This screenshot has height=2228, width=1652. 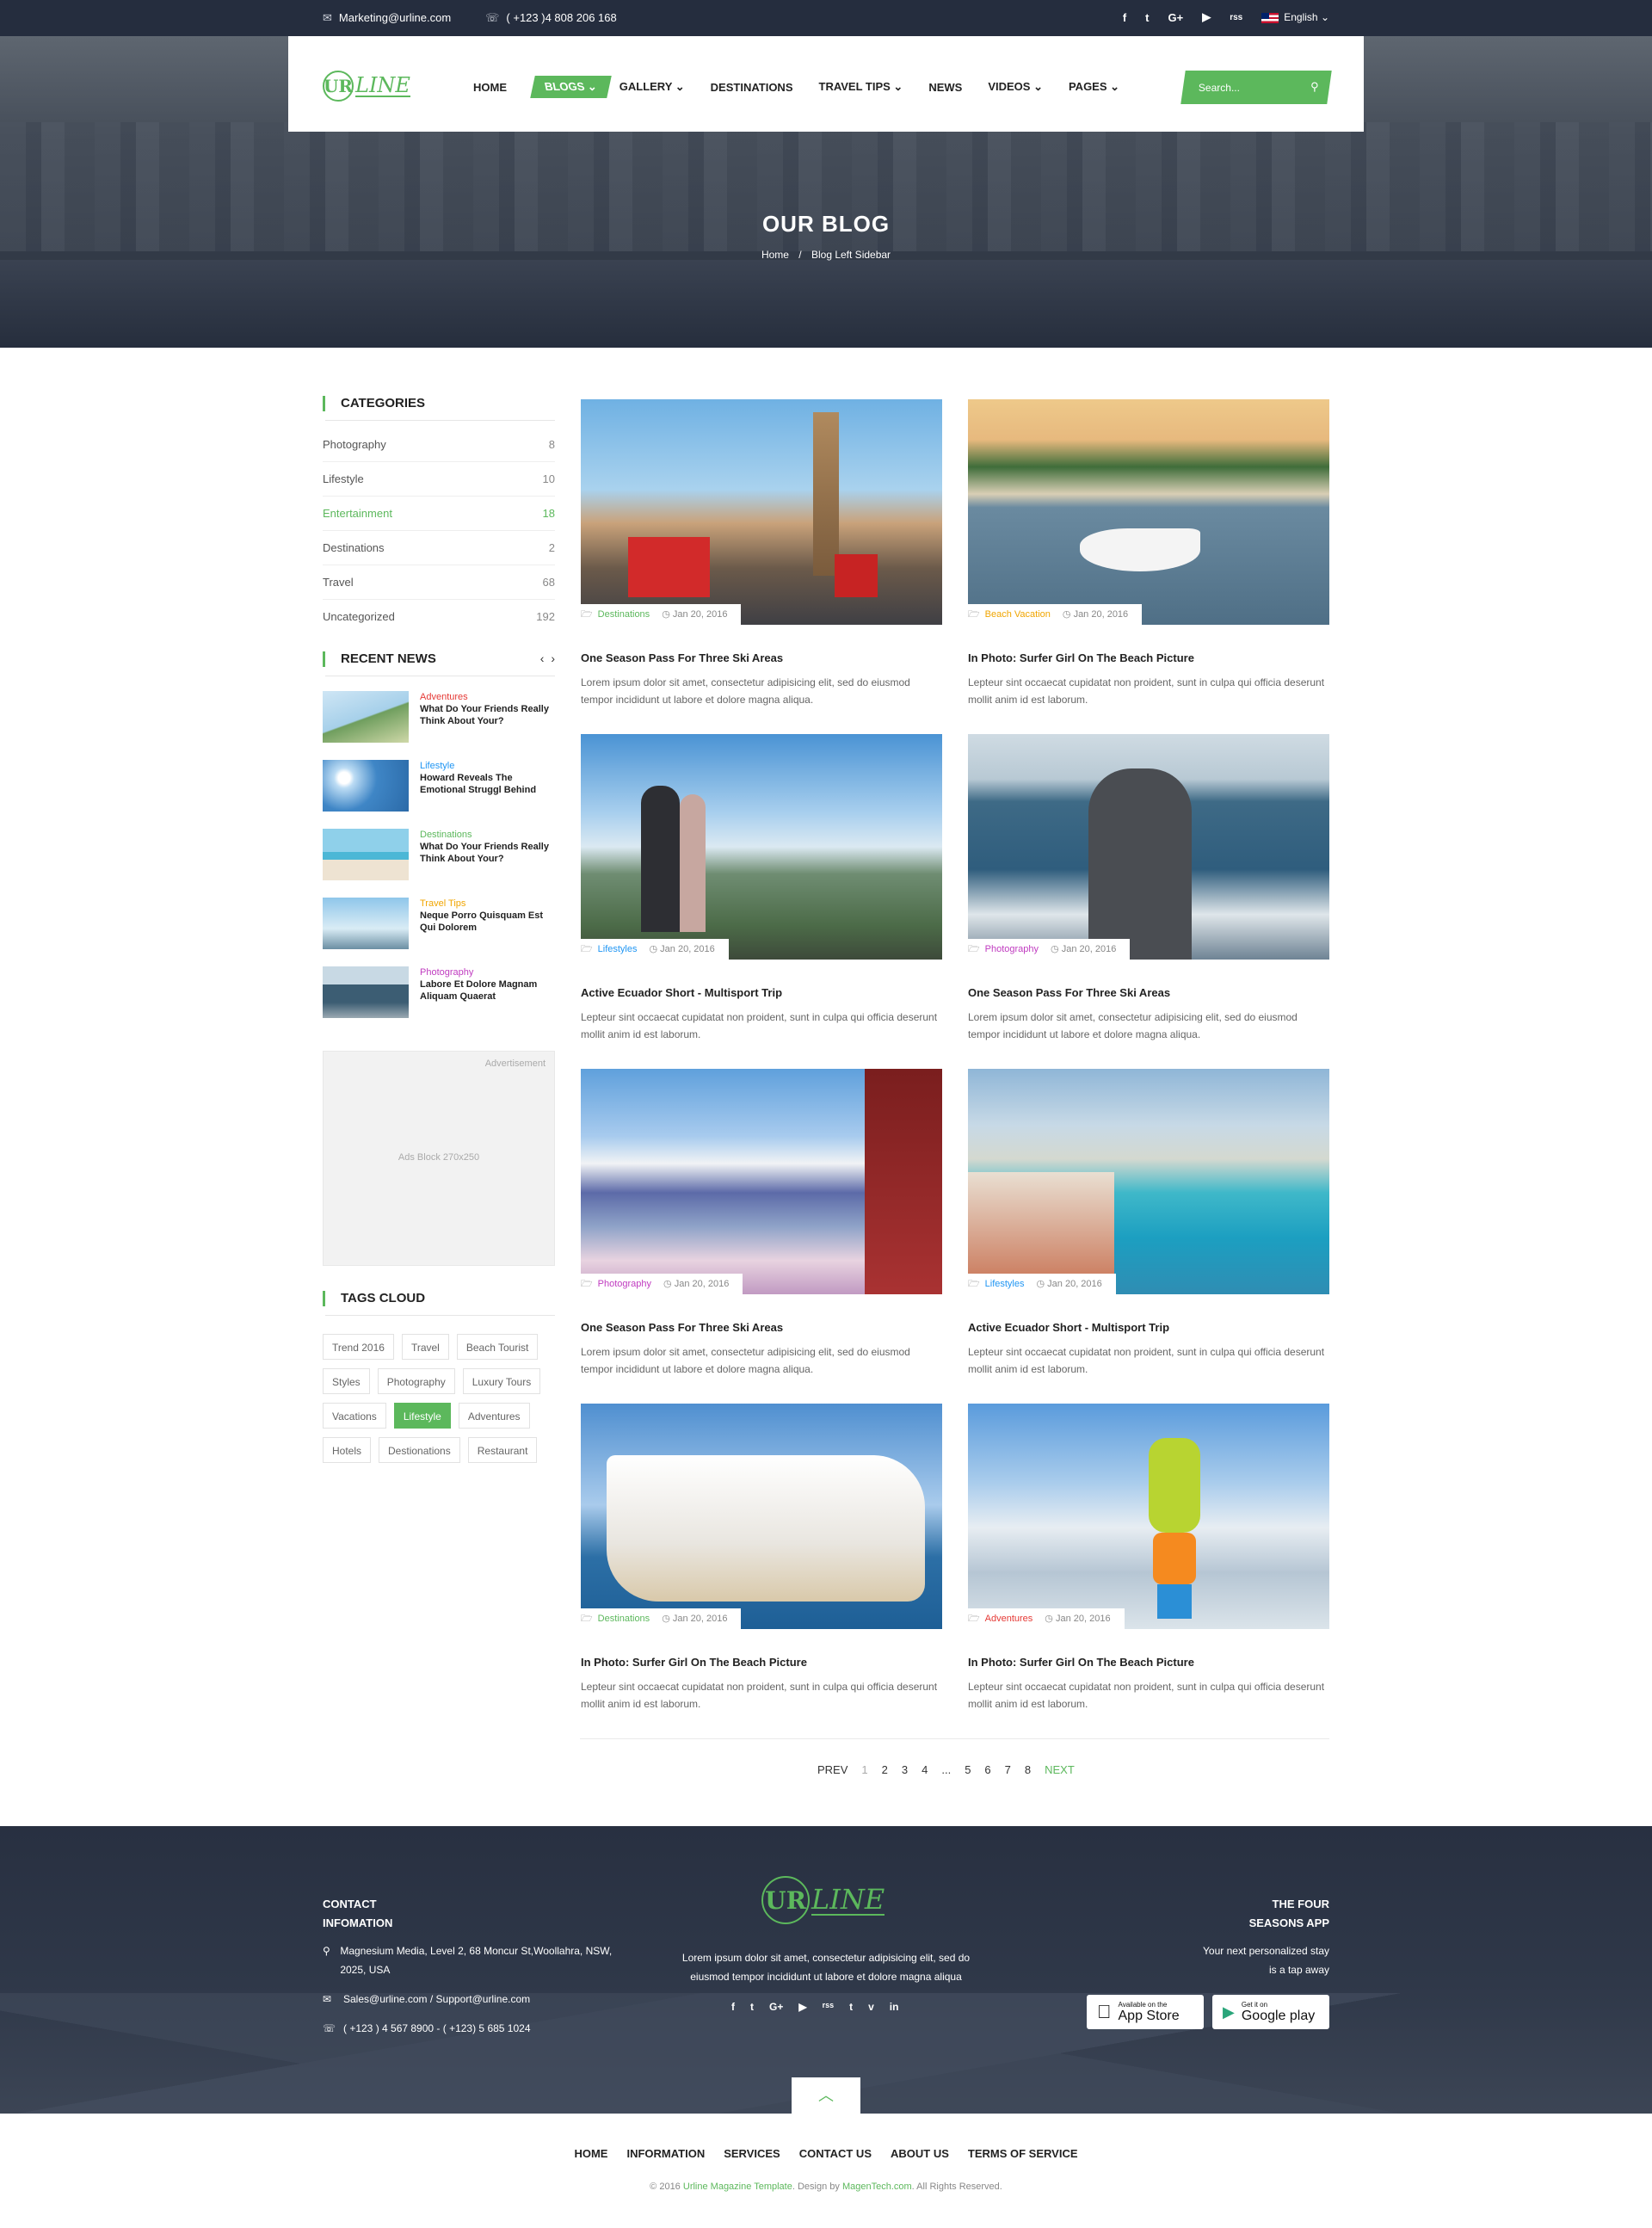 What do you see at coordinates (826, 2095) in the screenshot?
I see `back-to-top-button: ︿` at bounding box center [826, 2095].